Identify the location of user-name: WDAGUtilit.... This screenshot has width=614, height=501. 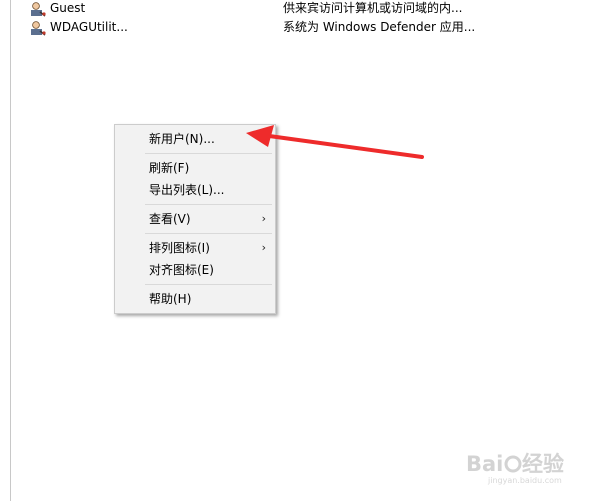
(89, 27).